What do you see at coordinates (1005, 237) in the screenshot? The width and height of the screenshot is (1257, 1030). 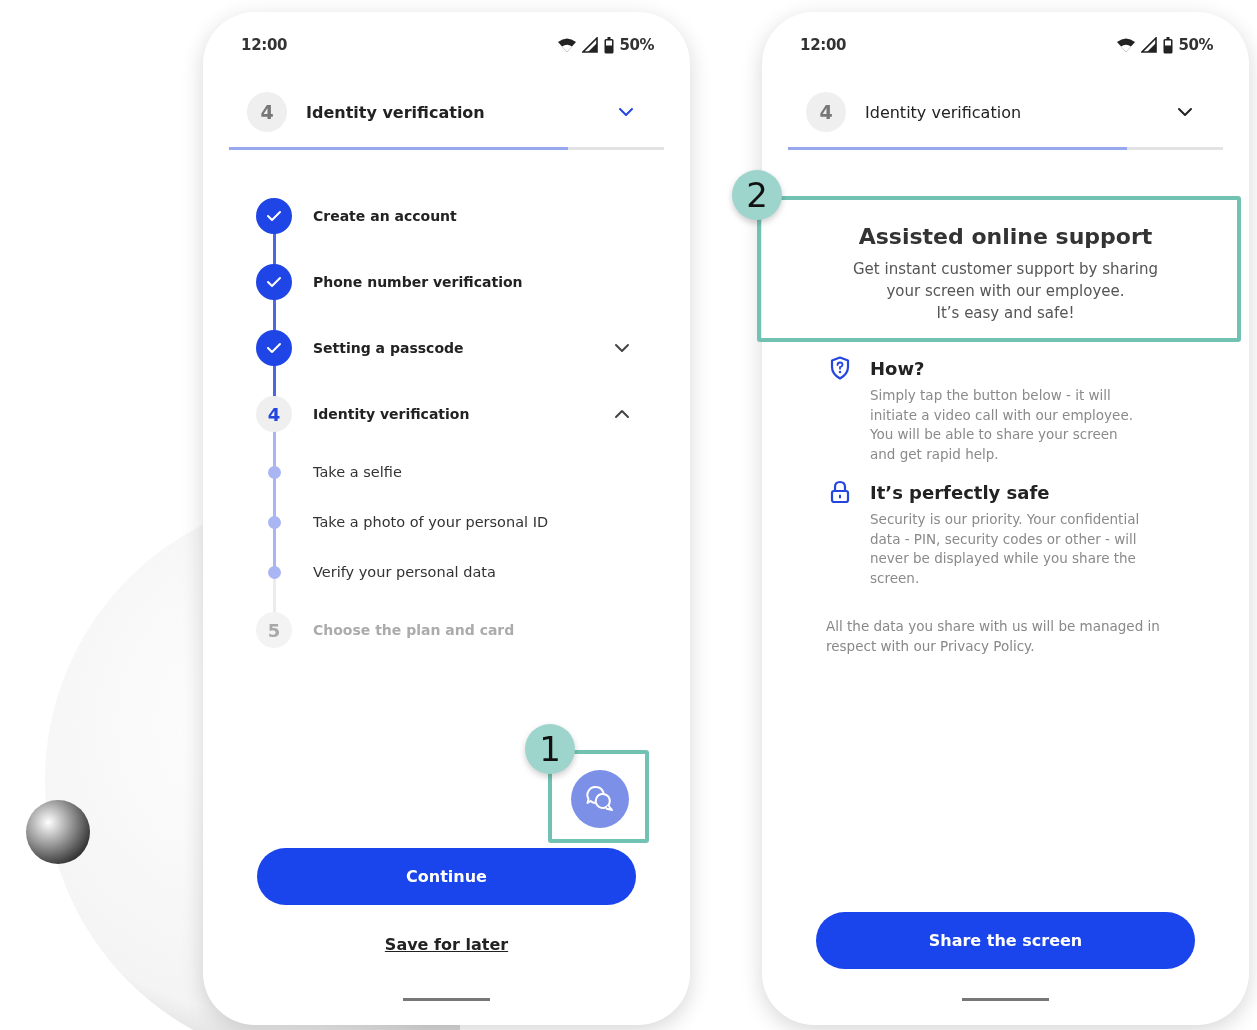 I see `section-title: Assisted online support` at bounding box center [1005, 237].